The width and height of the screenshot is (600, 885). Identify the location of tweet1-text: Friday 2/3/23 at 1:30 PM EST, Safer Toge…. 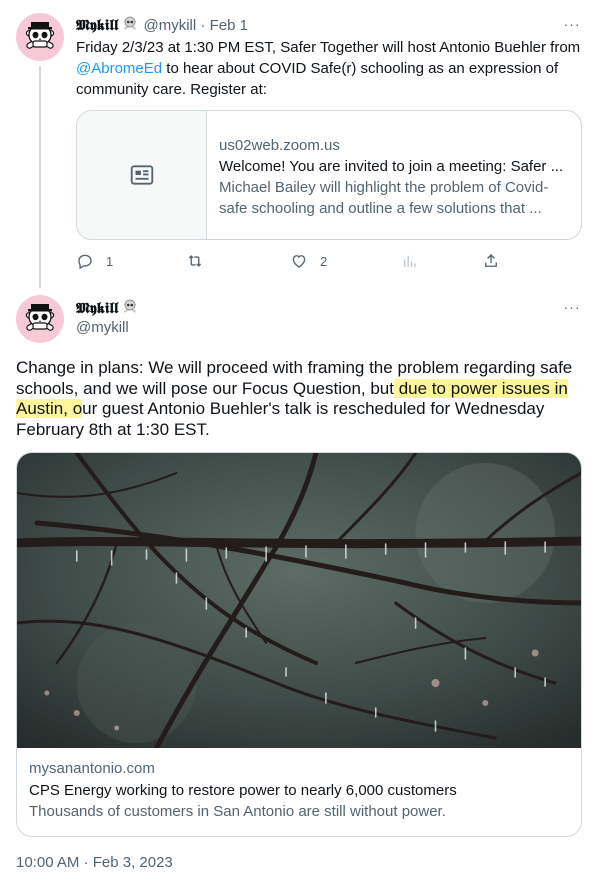
(331, 68).